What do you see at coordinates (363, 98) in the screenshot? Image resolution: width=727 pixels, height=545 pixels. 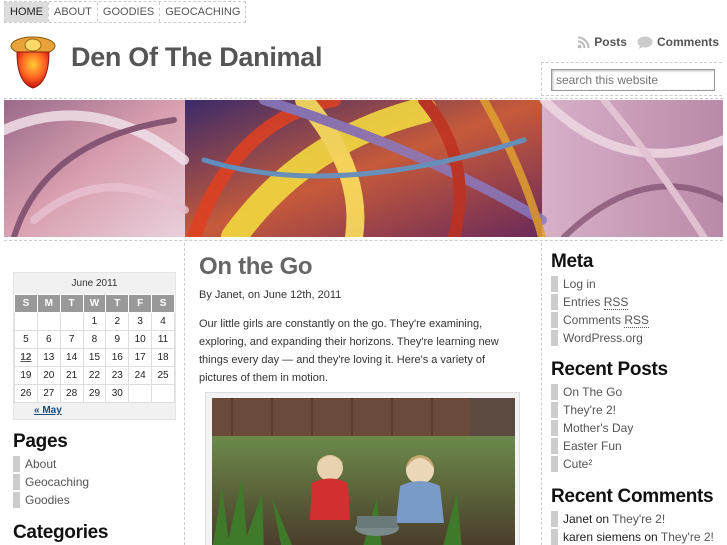 I see `header-divider` at bounding box center [363, 98].